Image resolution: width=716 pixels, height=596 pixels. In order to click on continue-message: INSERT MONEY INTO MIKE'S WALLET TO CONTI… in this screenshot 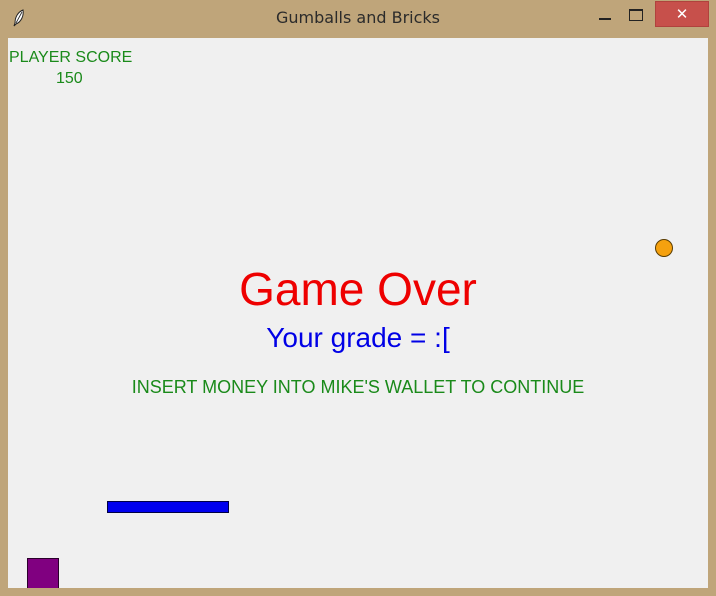, I will do `click(358, 387)`.